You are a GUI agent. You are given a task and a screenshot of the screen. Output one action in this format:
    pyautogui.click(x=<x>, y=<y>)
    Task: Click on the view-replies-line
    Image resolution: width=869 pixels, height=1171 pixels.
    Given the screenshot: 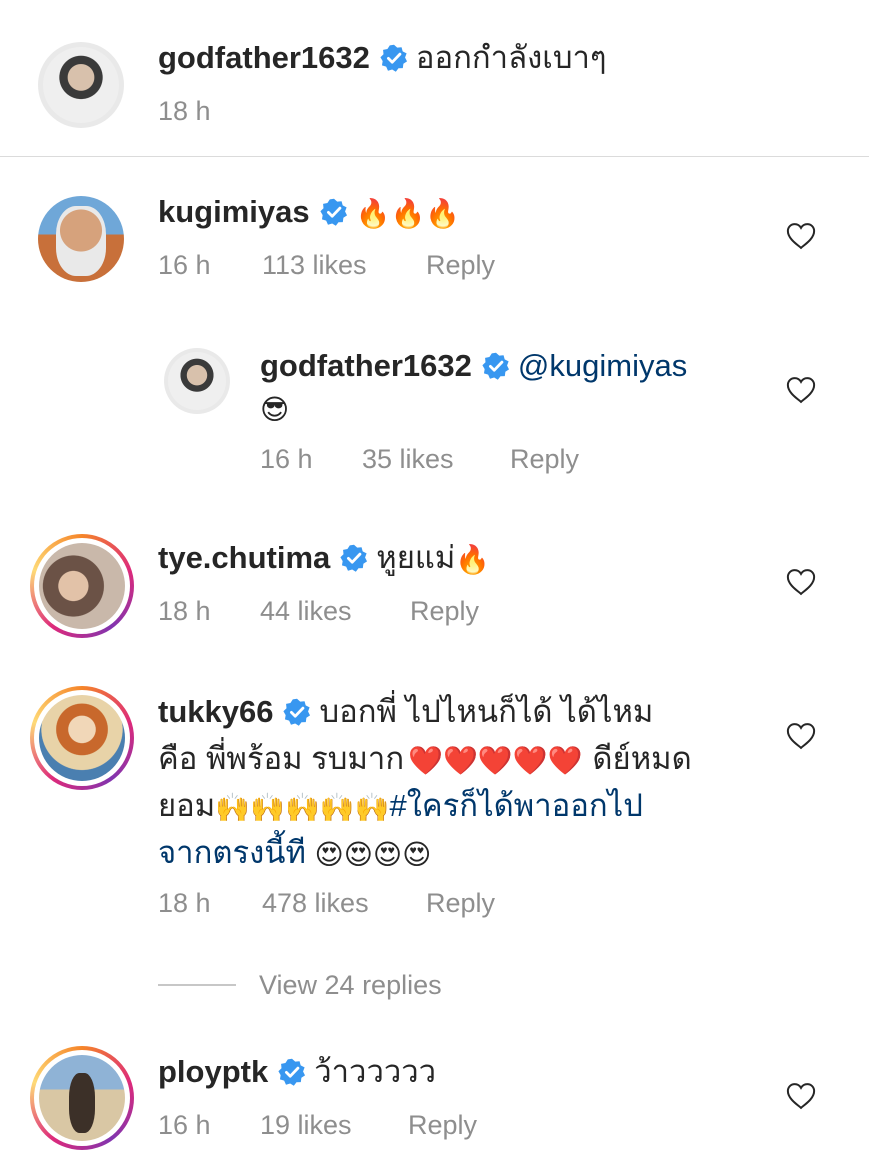 What is the action you would take?
    pyautogui.click(x=197, y=985)
    